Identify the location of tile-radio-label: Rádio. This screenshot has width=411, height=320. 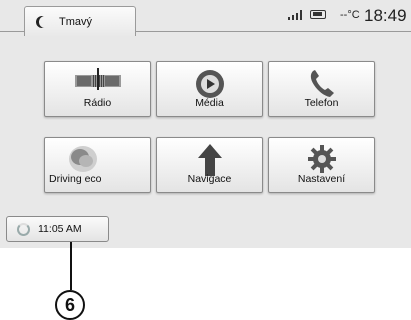
(97, 103).